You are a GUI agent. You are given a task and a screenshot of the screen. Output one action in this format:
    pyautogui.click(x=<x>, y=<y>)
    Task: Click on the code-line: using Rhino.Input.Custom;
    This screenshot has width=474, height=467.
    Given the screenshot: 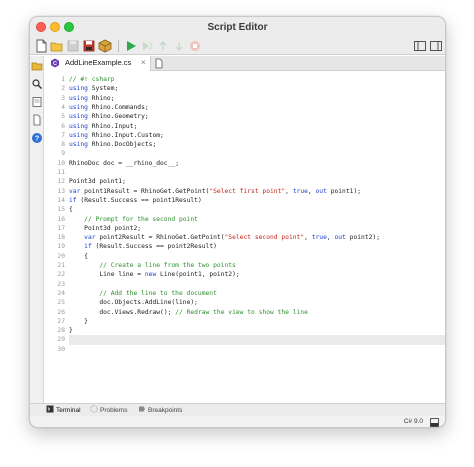 What is the action you would take?
    pyautogui.click(x=257, y=135)
    